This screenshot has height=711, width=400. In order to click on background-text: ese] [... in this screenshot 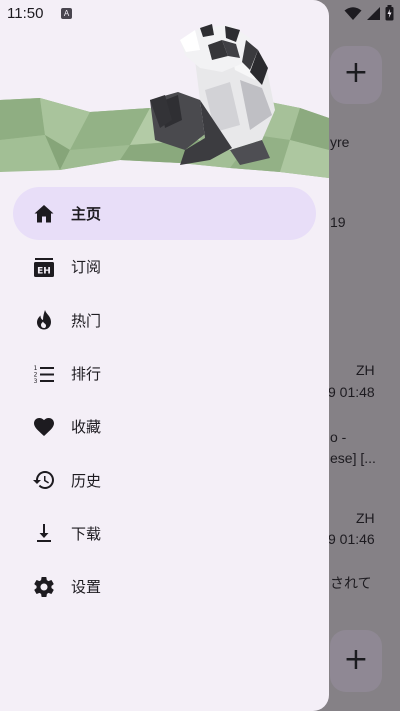, I will do `click(353, 458)`.